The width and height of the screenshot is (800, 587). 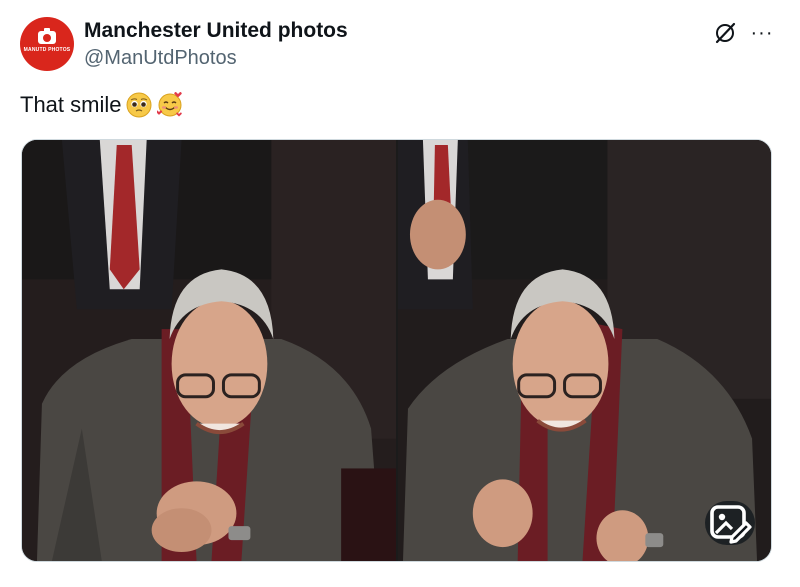 I want to click on grok-icon, so click(x=725, y=33).